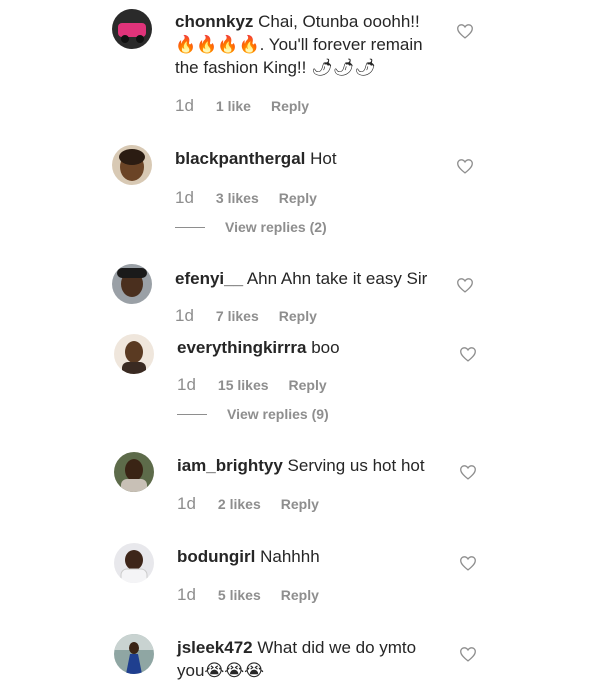  Describe the element at coordinates (241, 347) in the screenshot. I see `username: everythingkirrra` at that location.